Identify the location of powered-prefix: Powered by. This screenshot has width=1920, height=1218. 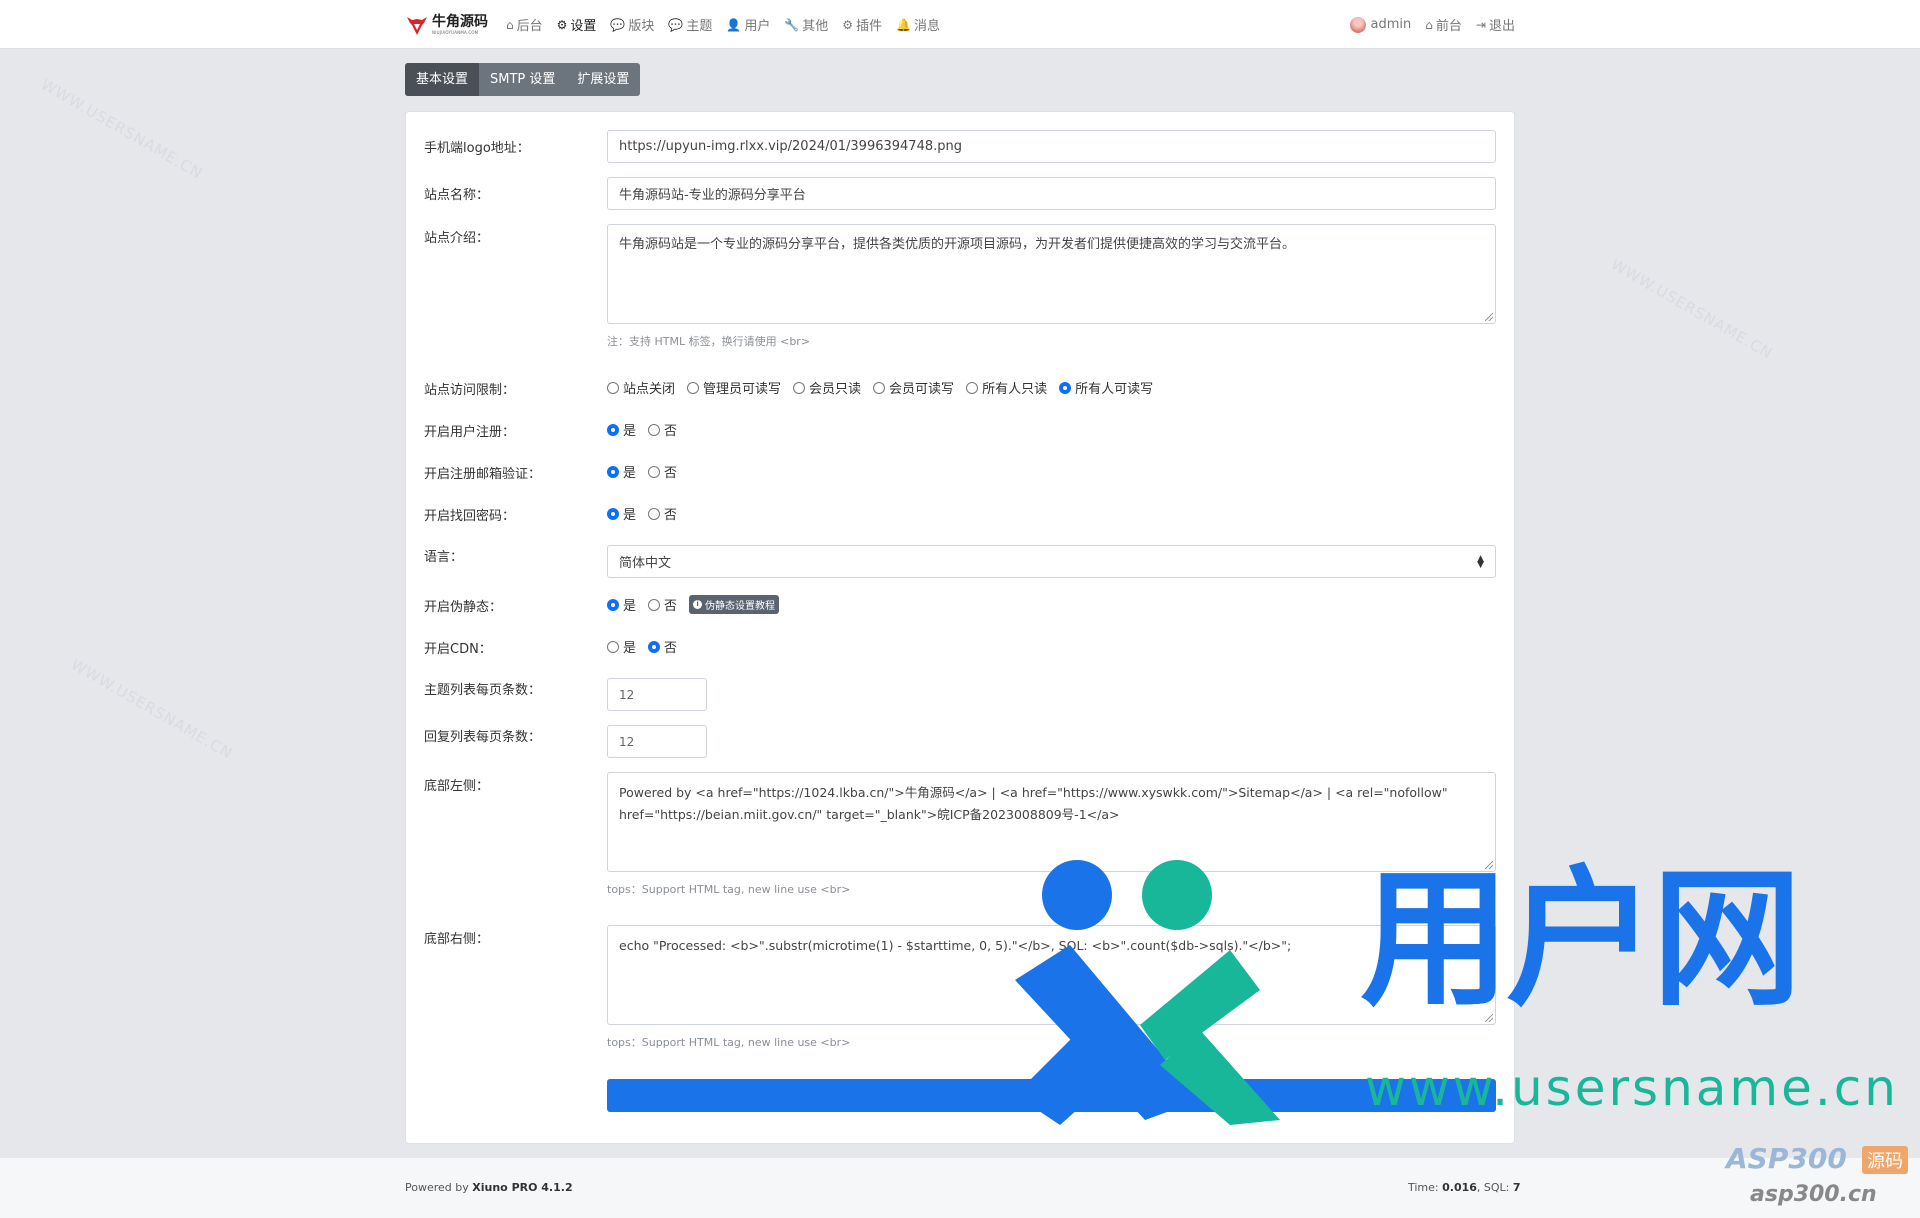
(439, 1187).